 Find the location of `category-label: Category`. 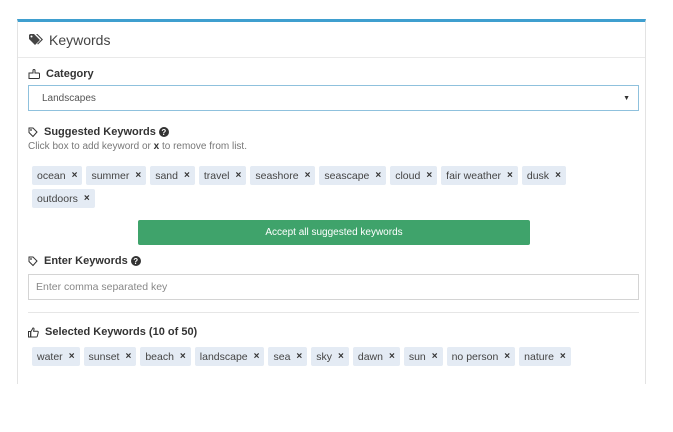

category-label: Category is located at coordinates (61, 74).